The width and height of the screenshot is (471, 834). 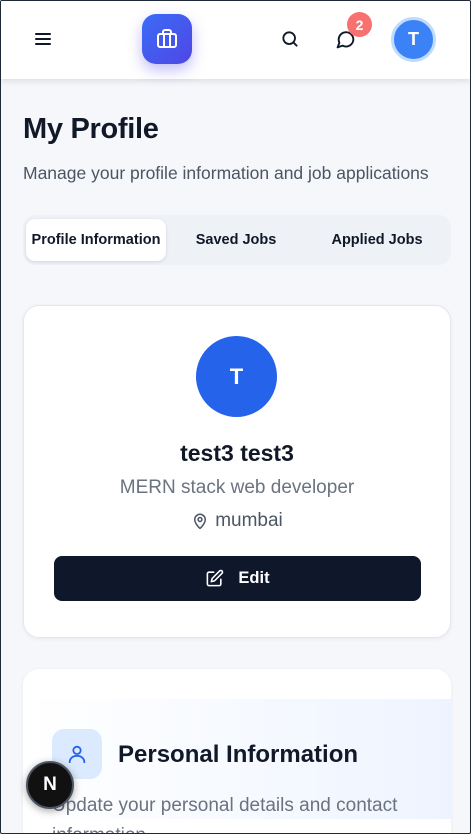 I want to click on user-avatar: T, so click(x=413, y=39).